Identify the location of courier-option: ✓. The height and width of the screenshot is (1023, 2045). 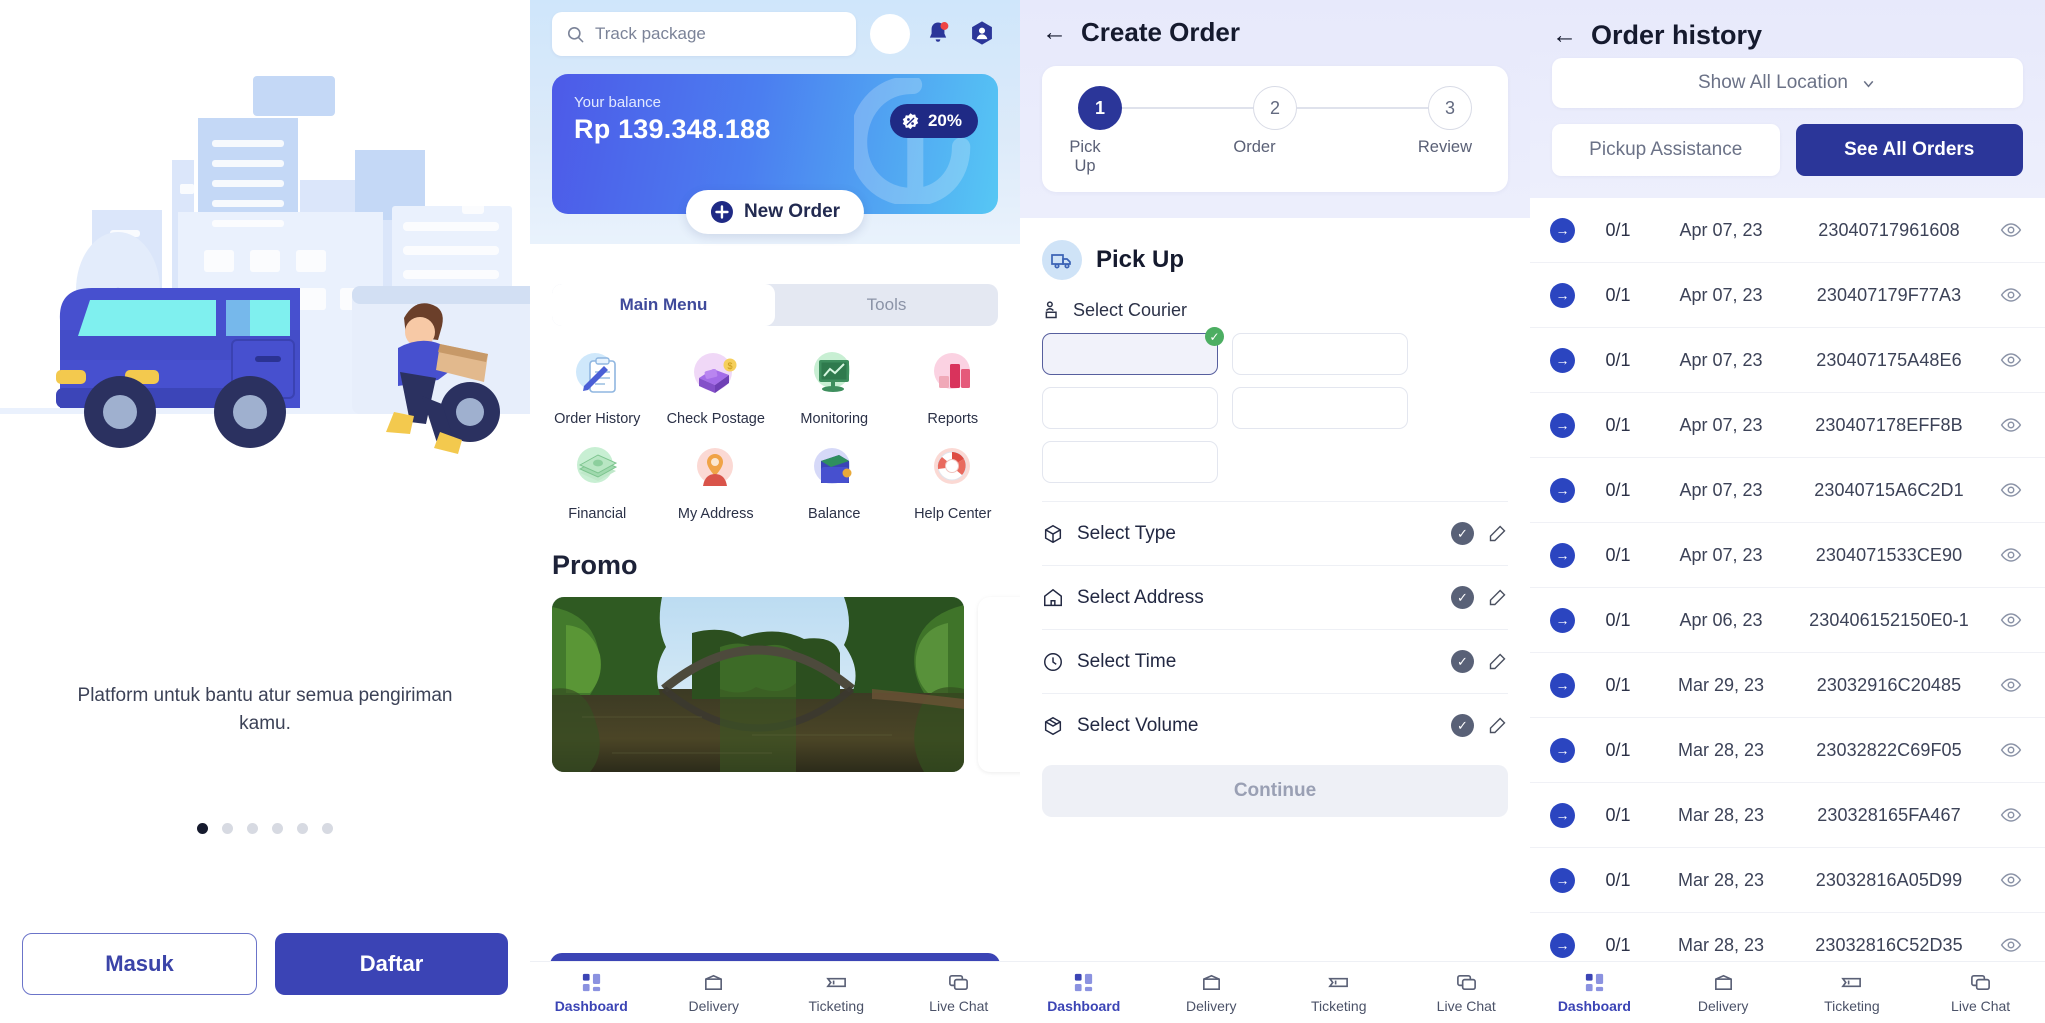
(1133, 351).